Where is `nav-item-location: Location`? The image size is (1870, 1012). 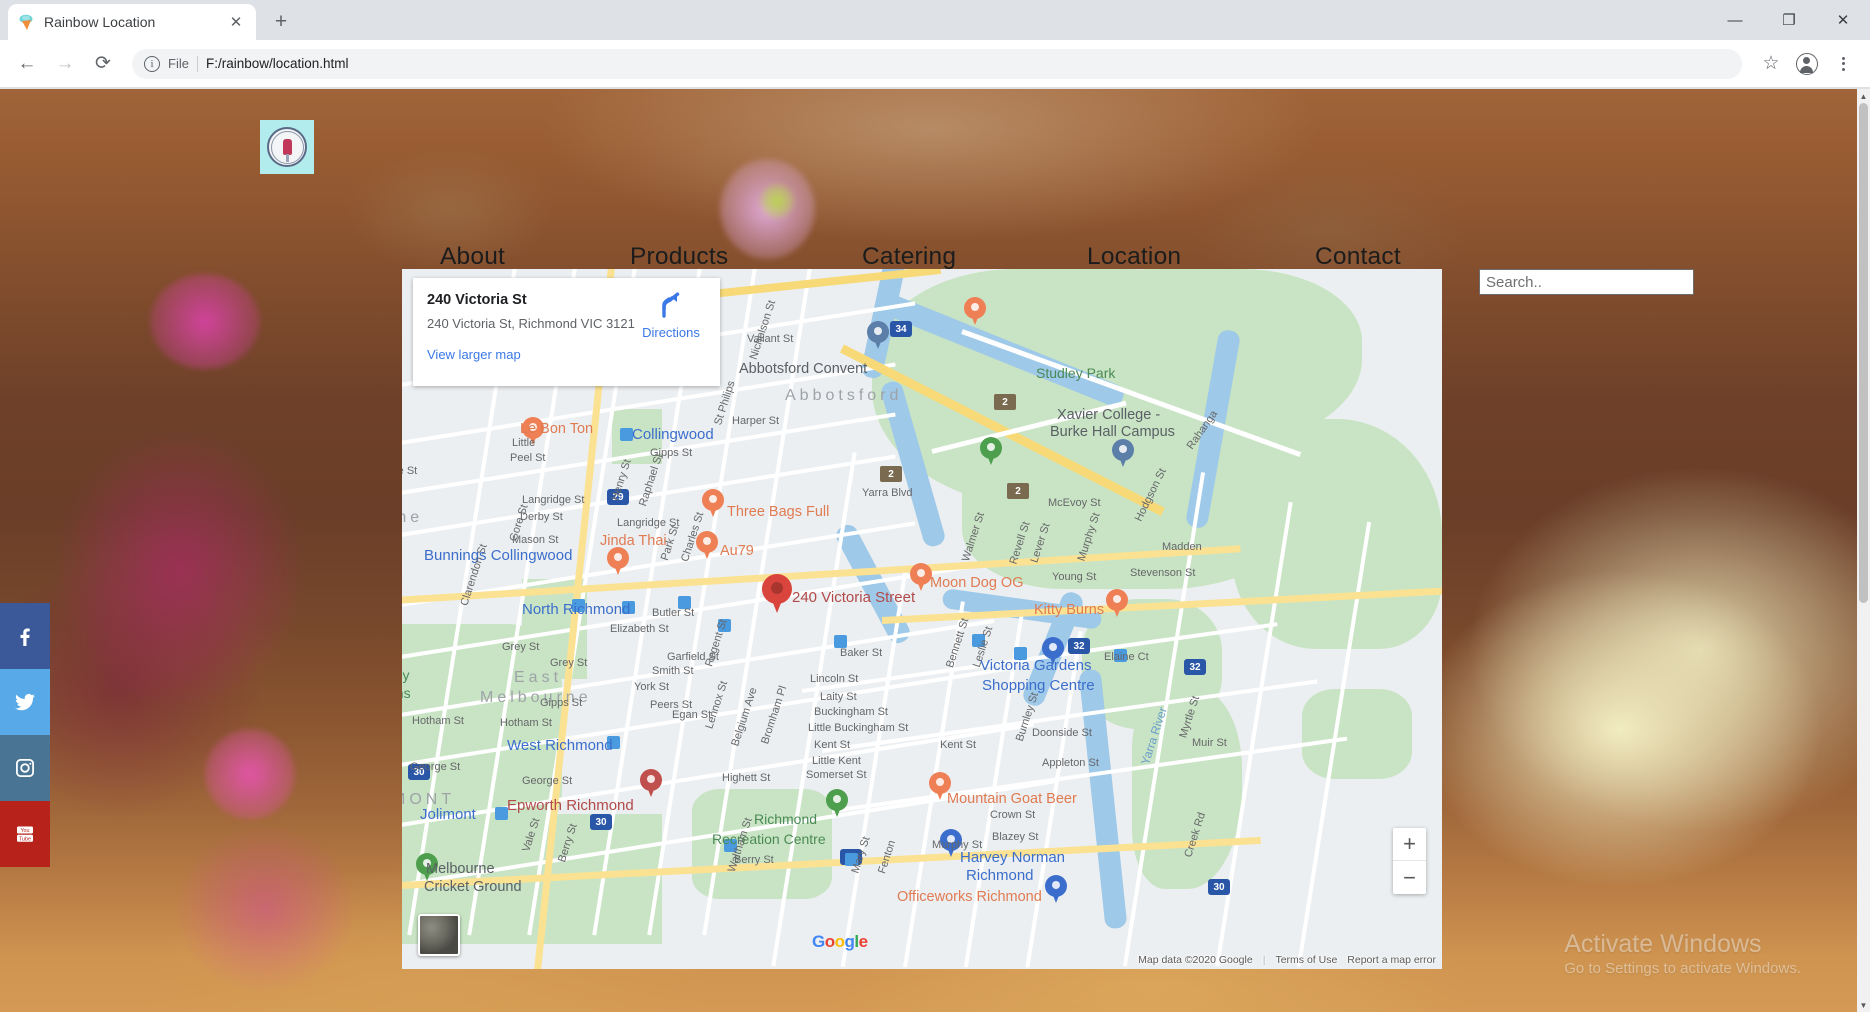 nav-item-location: Location is located at coordinates (1134, 257).